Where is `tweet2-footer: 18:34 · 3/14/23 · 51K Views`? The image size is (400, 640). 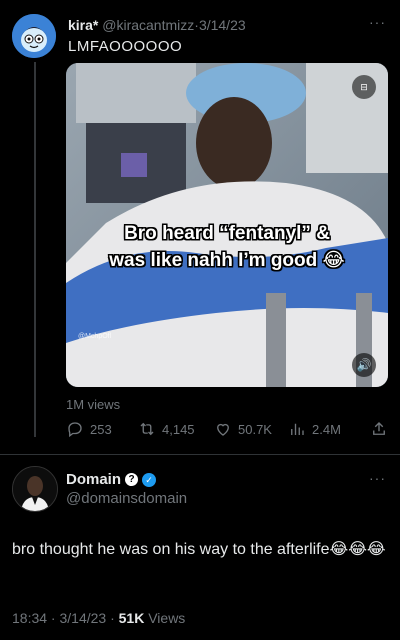
tweet2-footer: 18:34 · 3/14/23 · 51K Views is located at coordinates (98, 618).